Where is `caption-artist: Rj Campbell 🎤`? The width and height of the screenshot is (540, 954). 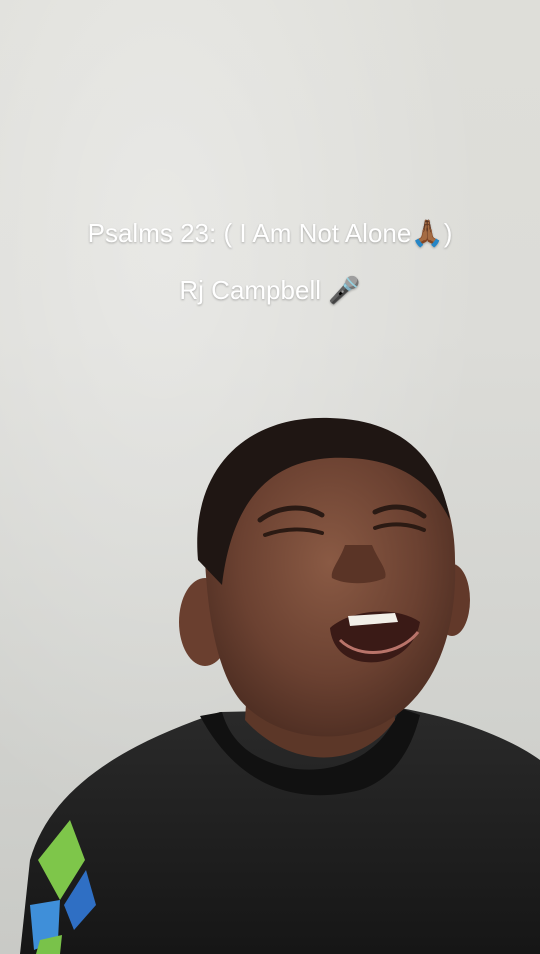 caption-artist: Rj Campbell 🎤 is located at coordinates (270, 290).